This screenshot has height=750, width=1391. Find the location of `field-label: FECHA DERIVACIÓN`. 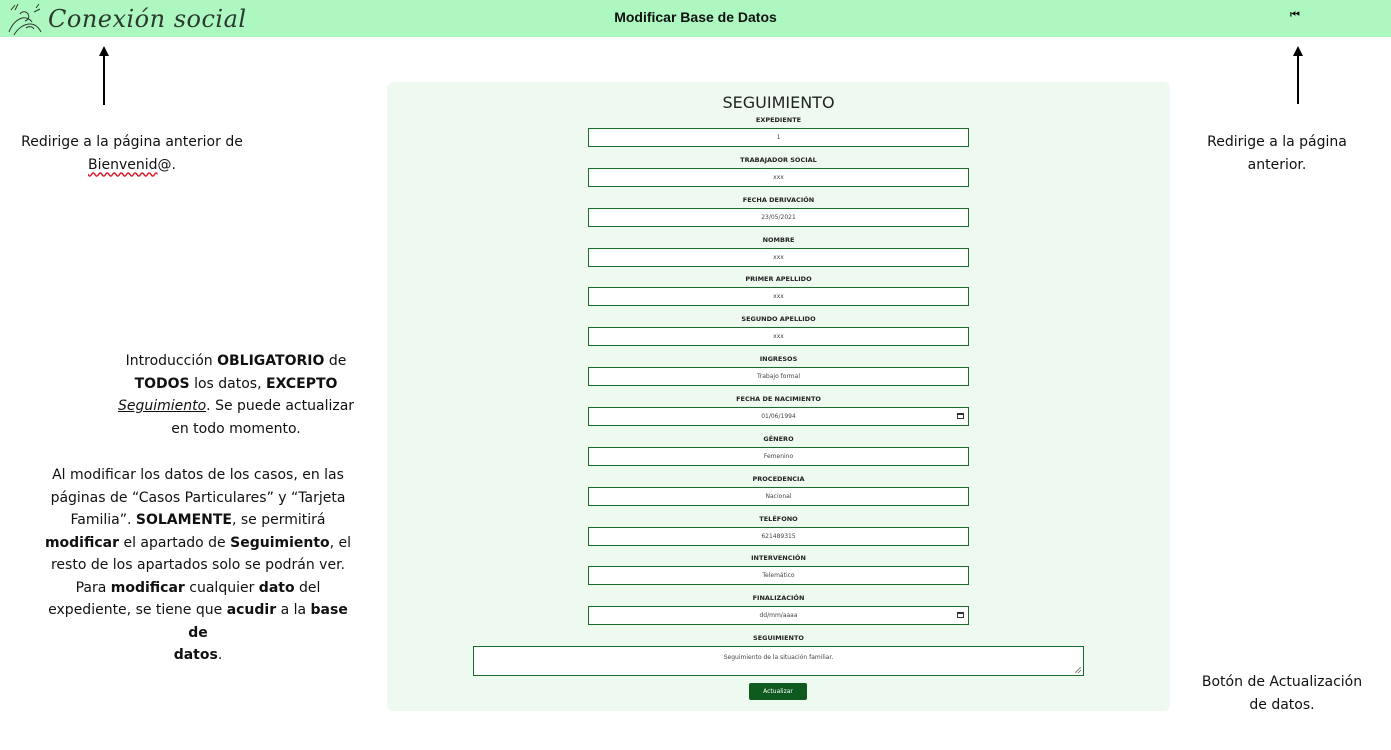

field-label: FECHA DERIVACIÓN is located at coordinates (778, 199).